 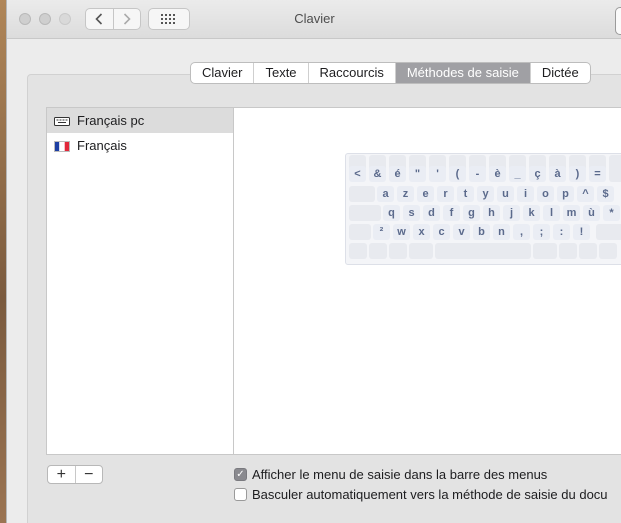 What do you see at coordinates (525, 194) in the screenshot?
I see `keyboard-key: i` at bounding box center [525, 194].